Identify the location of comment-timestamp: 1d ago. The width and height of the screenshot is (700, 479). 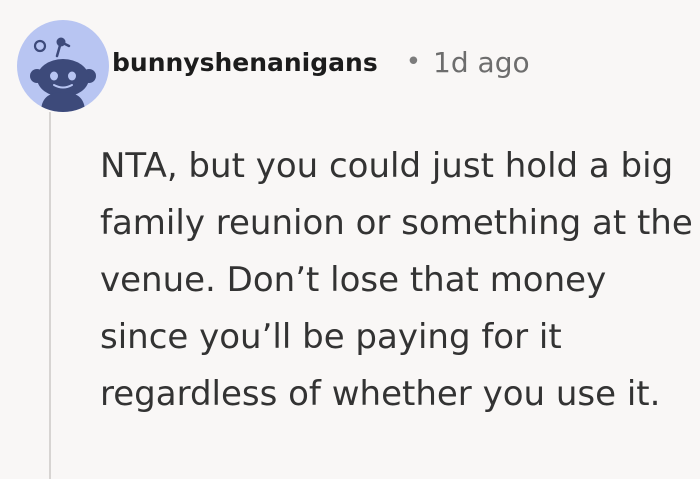
(481, 62).